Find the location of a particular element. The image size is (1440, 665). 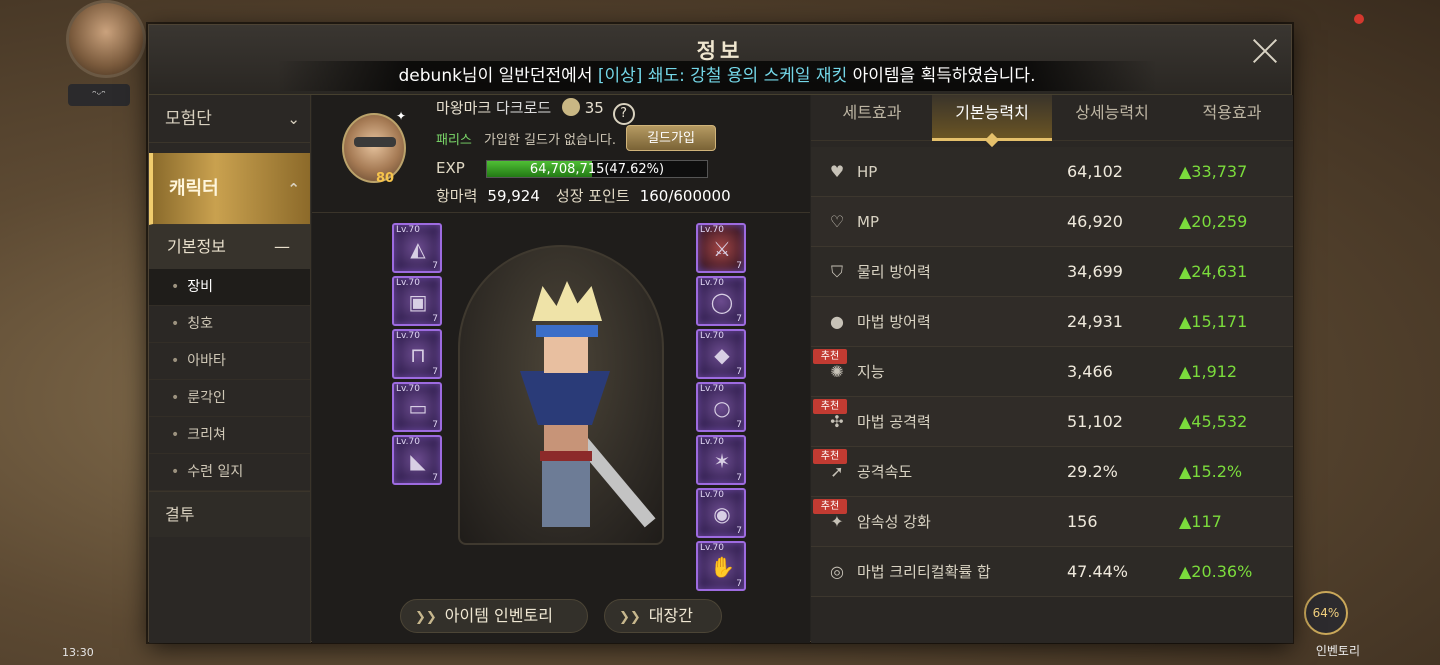

sprite-hair is located at coordinates (567, 301).